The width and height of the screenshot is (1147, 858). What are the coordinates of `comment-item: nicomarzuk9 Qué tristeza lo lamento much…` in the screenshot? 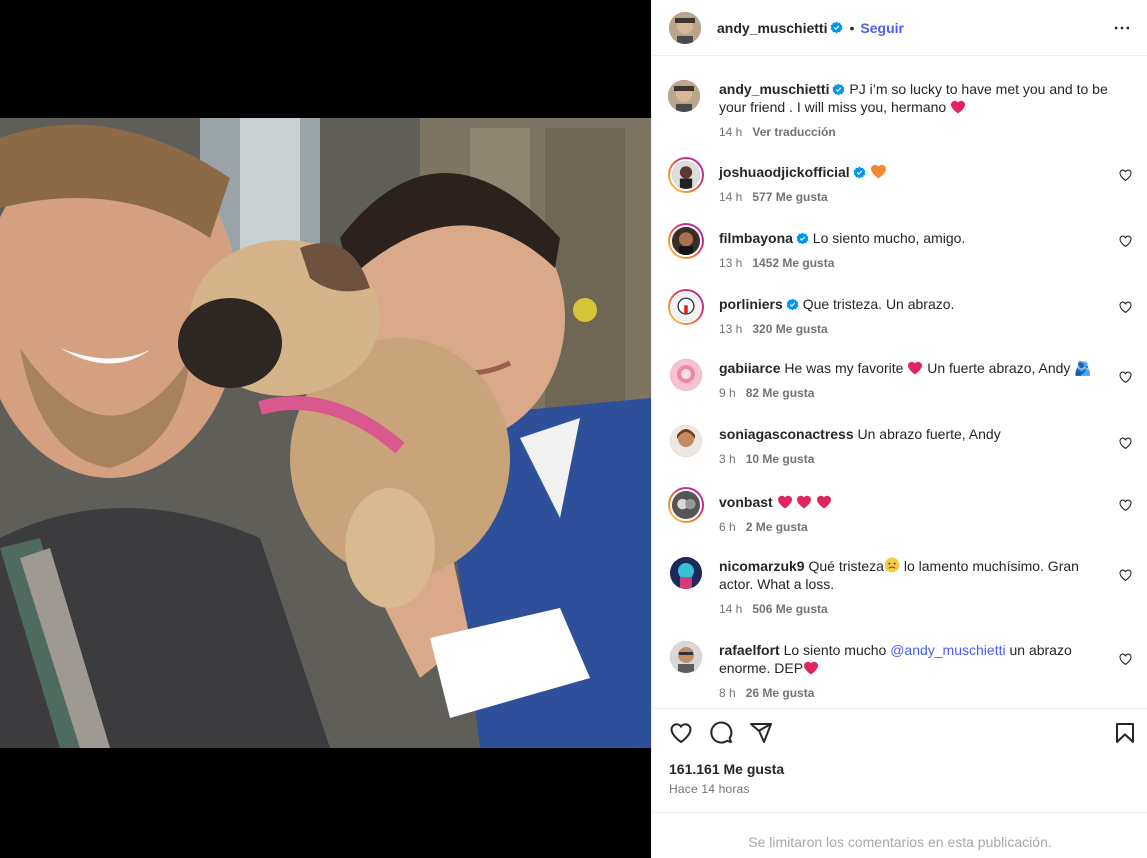 It's located at (900, 587).